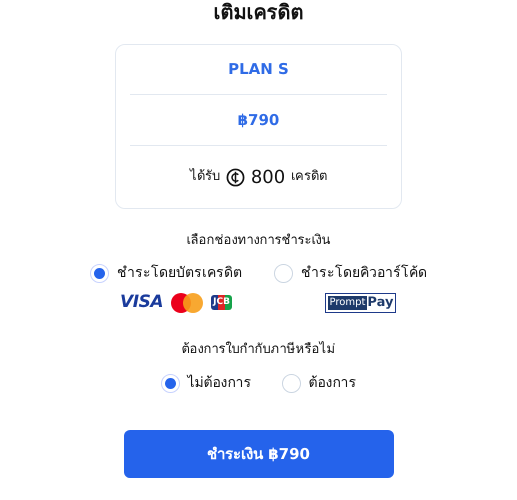 This screenshot has width=517, height=500. What do you see at coordinates (259, 120) in the screenshot?
I see `plan-price: ฿790` at bounding box center [259, 120].